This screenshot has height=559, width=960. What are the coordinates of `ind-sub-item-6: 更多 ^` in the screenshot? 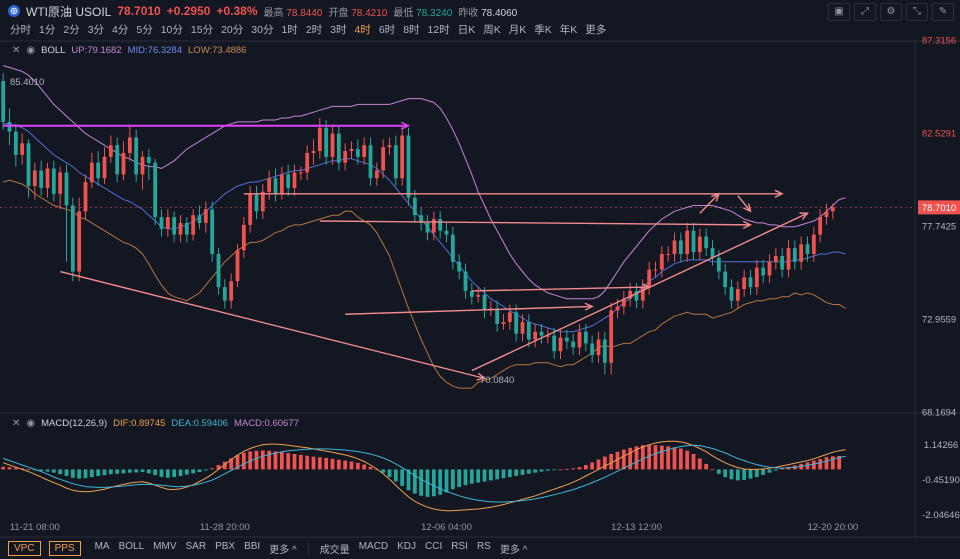 It's located at (513, 548).